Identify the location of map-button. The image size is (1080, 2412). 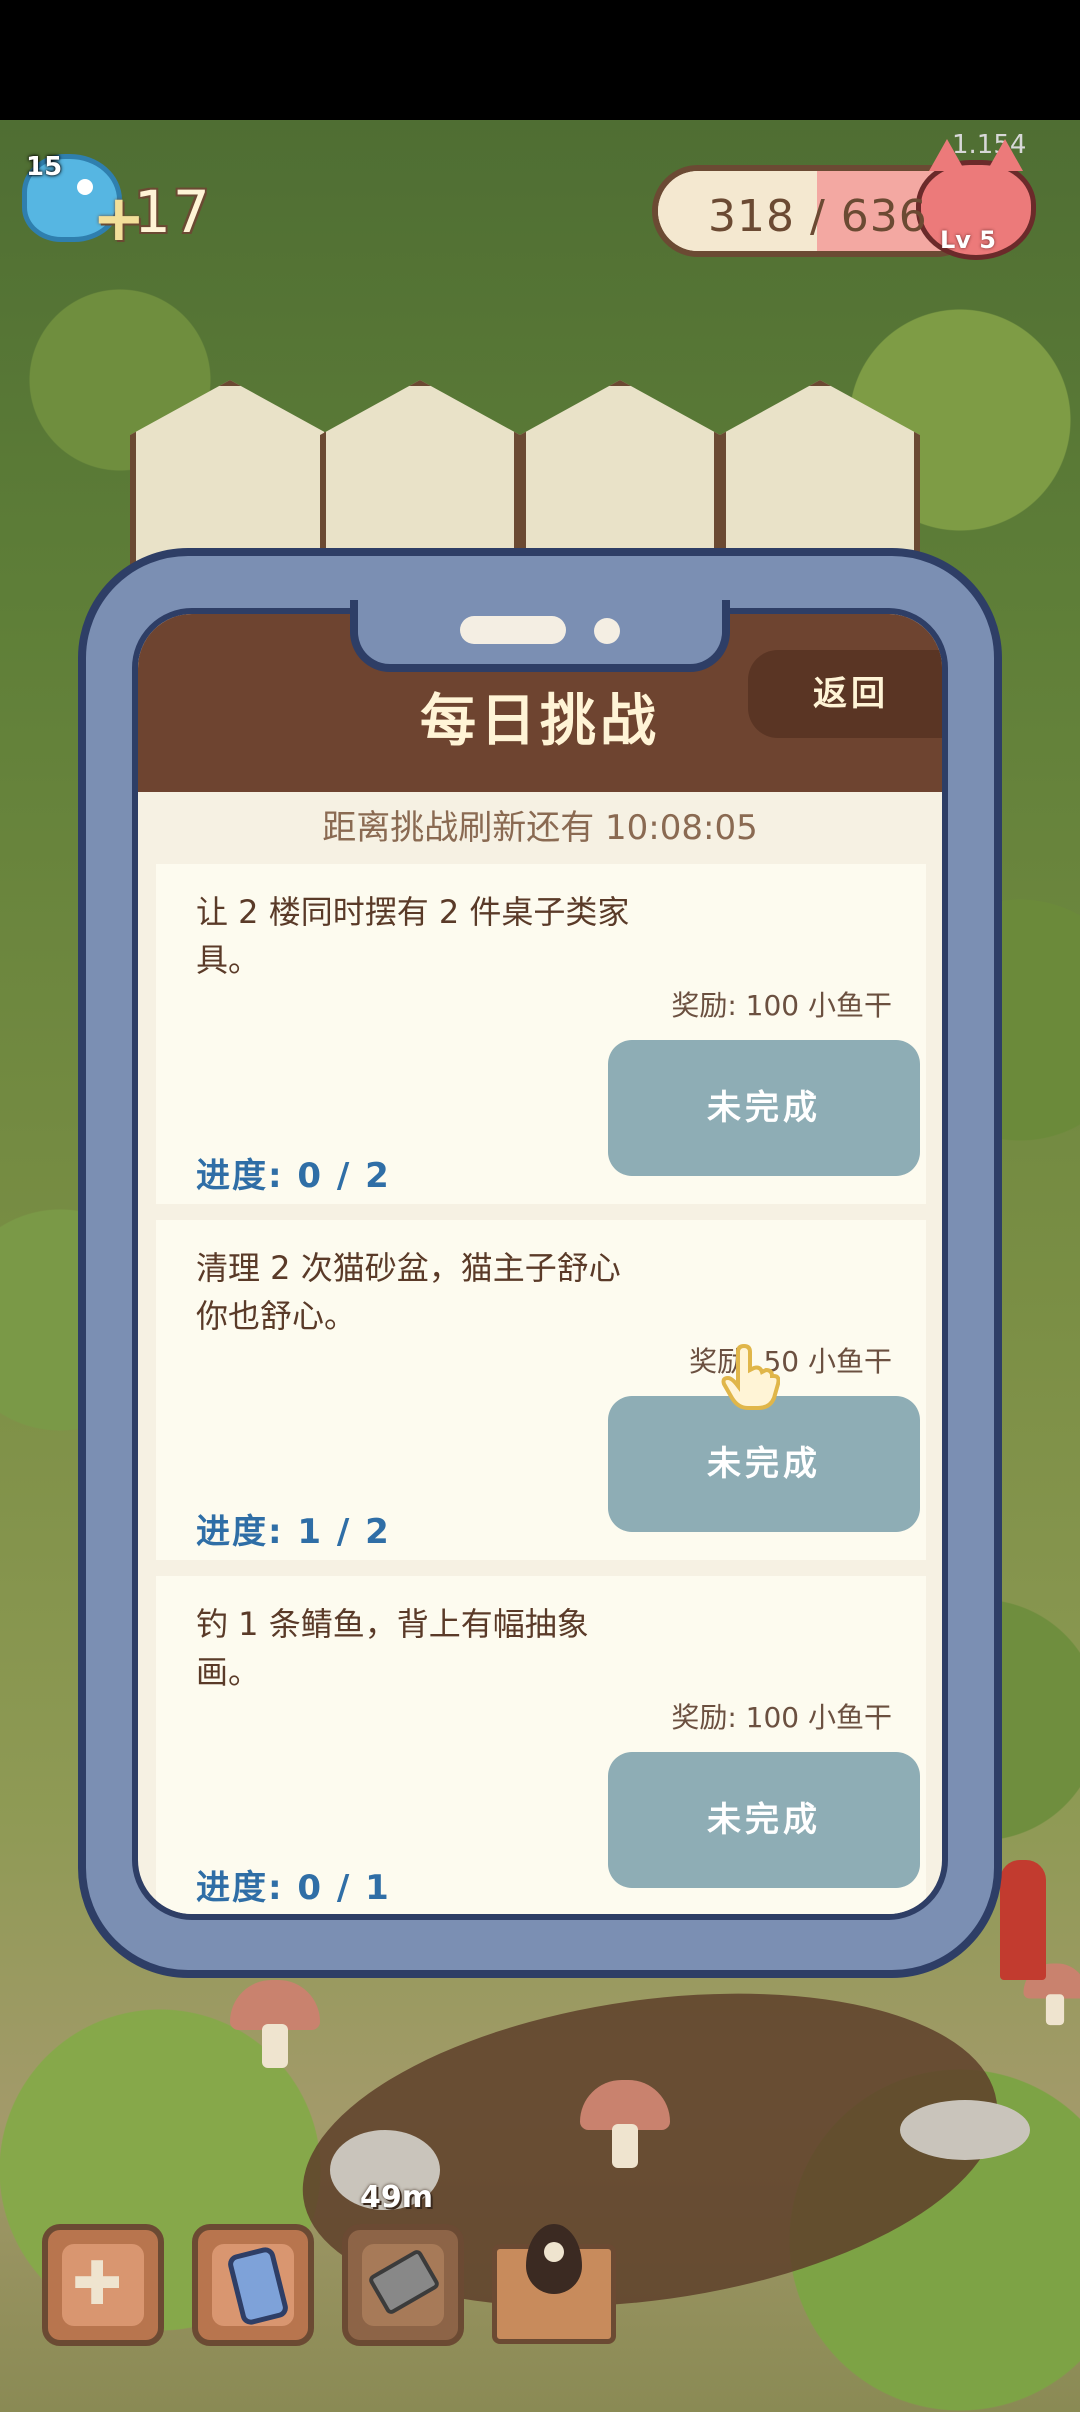
(554, 2284).